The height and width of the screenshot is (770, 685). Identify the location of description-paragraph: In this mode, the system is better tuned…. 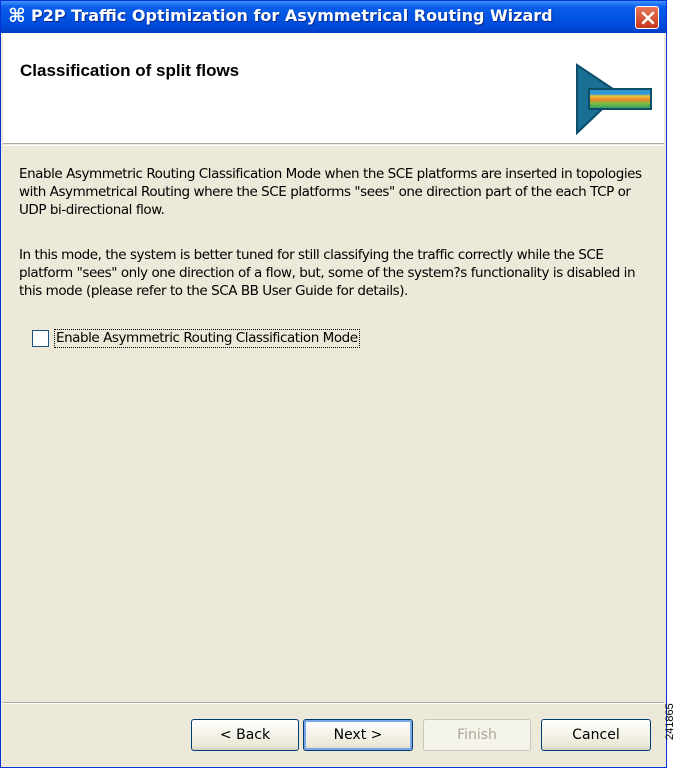
(327, 273).